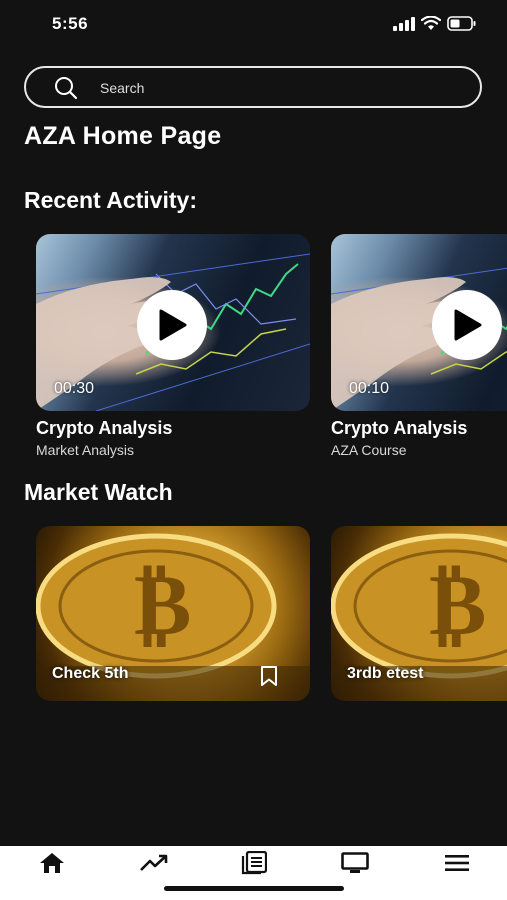  I want to click on bottom-nav, so click(253, 873).